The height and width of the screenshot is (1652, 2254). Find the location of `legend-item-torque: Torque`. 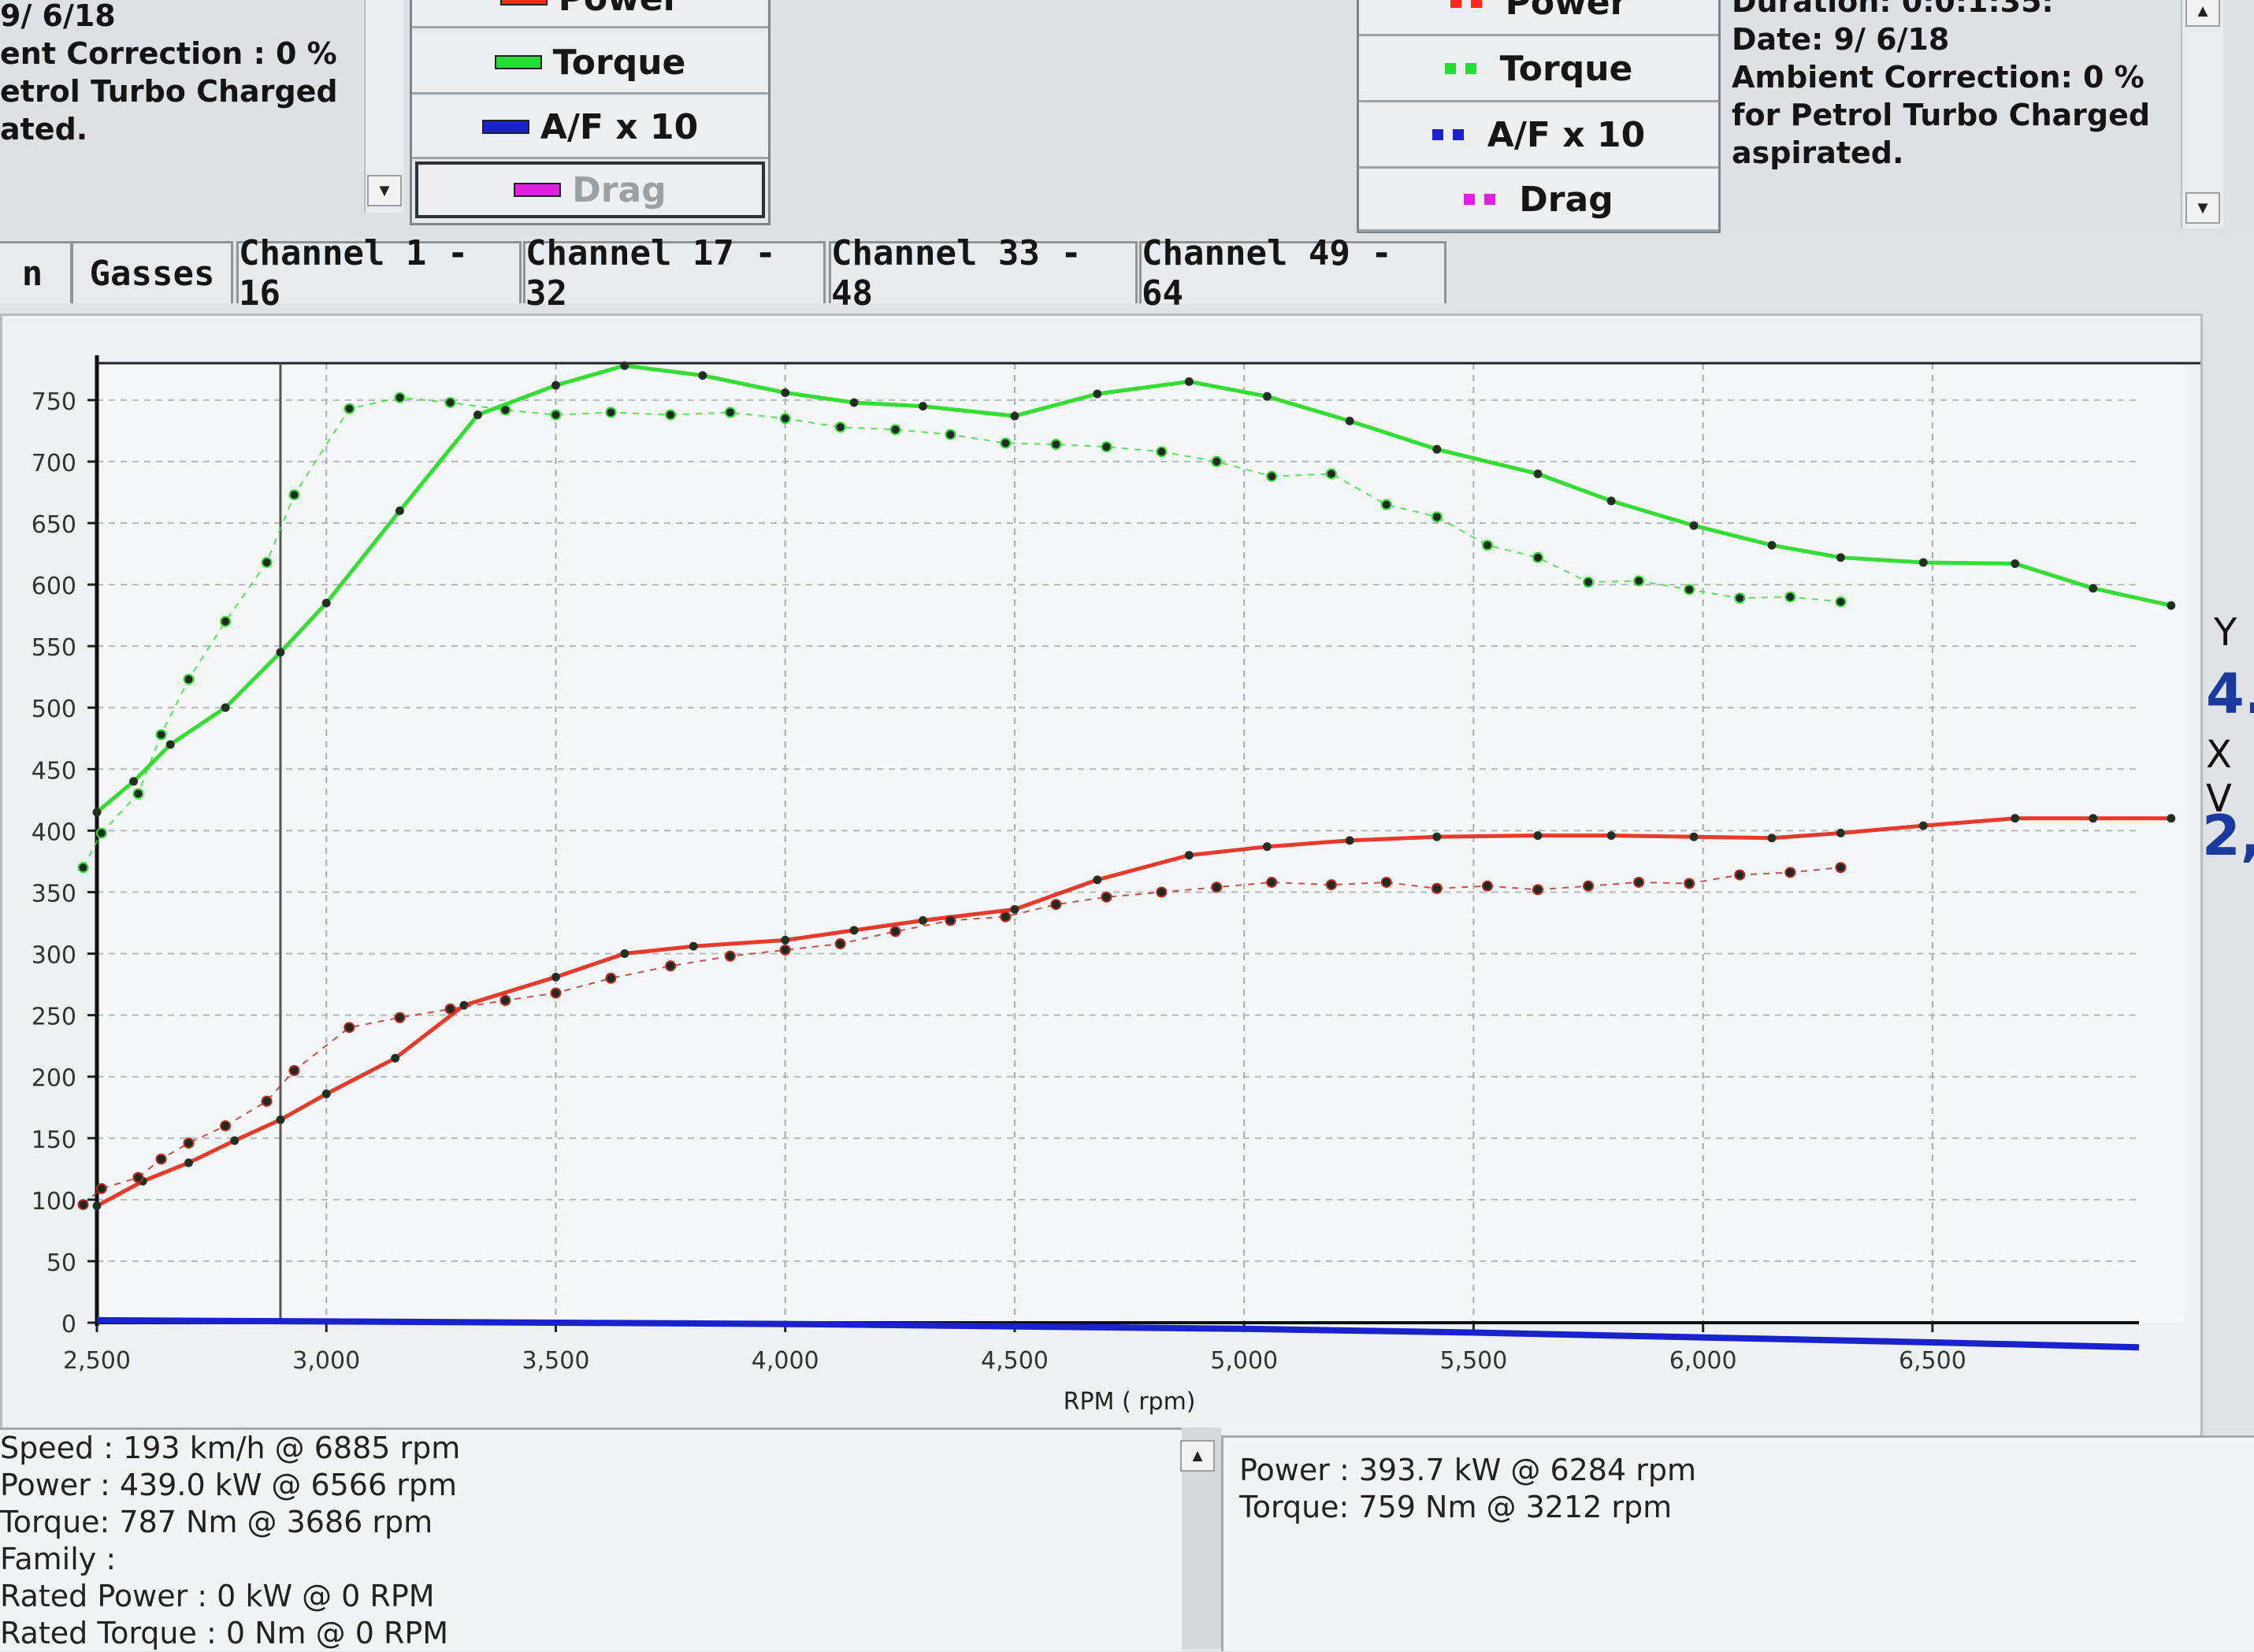

legend-item-torque: Torque is located at coordinates (590, 63).